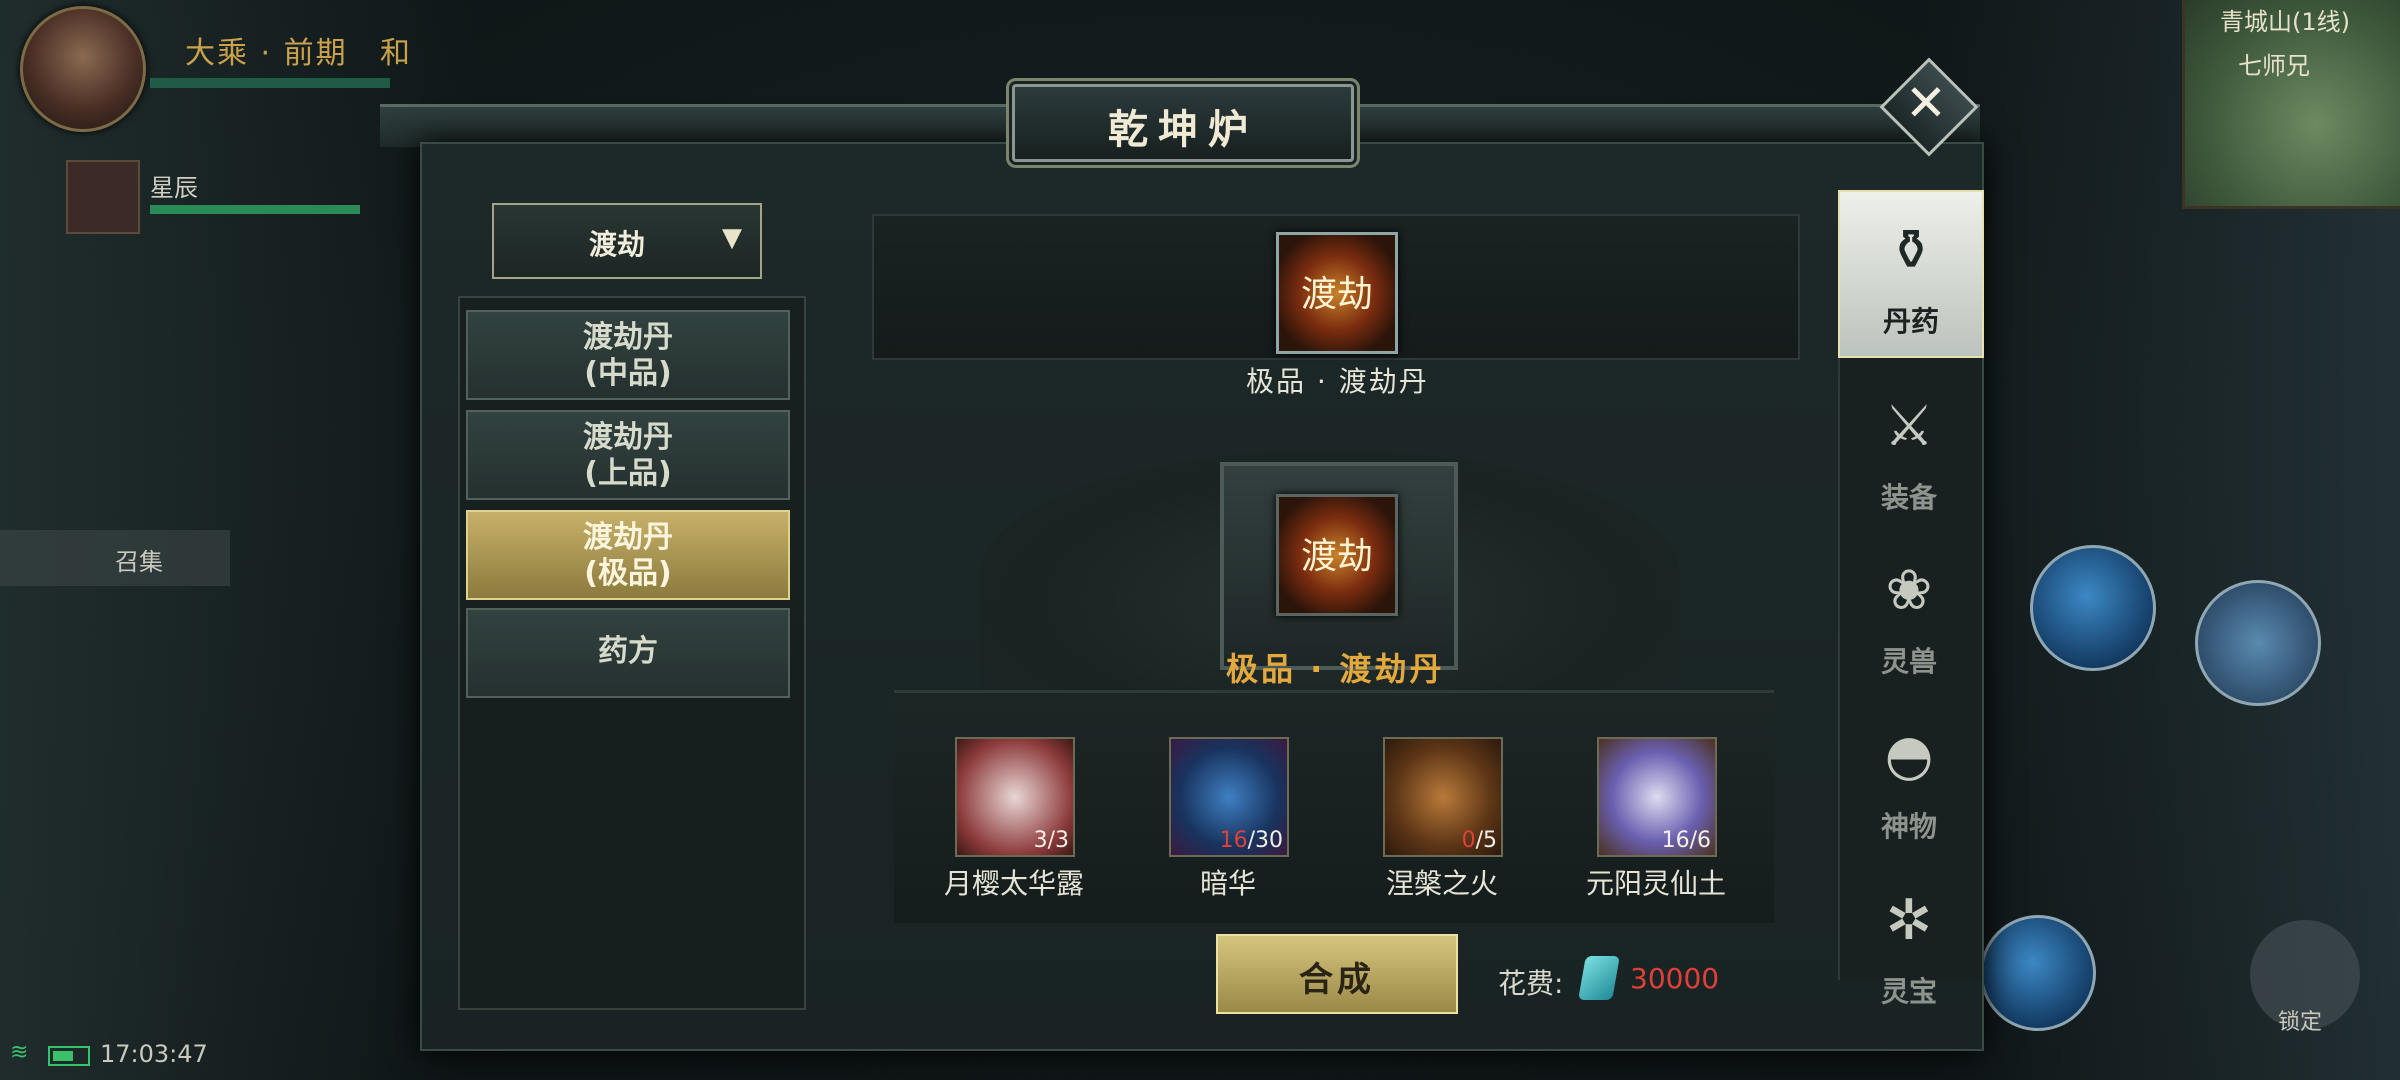 Image resolution: width=2400 pixels, height=1080 pixels. What do you see at coordinates (732, 238) in the screenshot?
I see `chevron-down-icon: ▼` at bounding box center [732, 238].